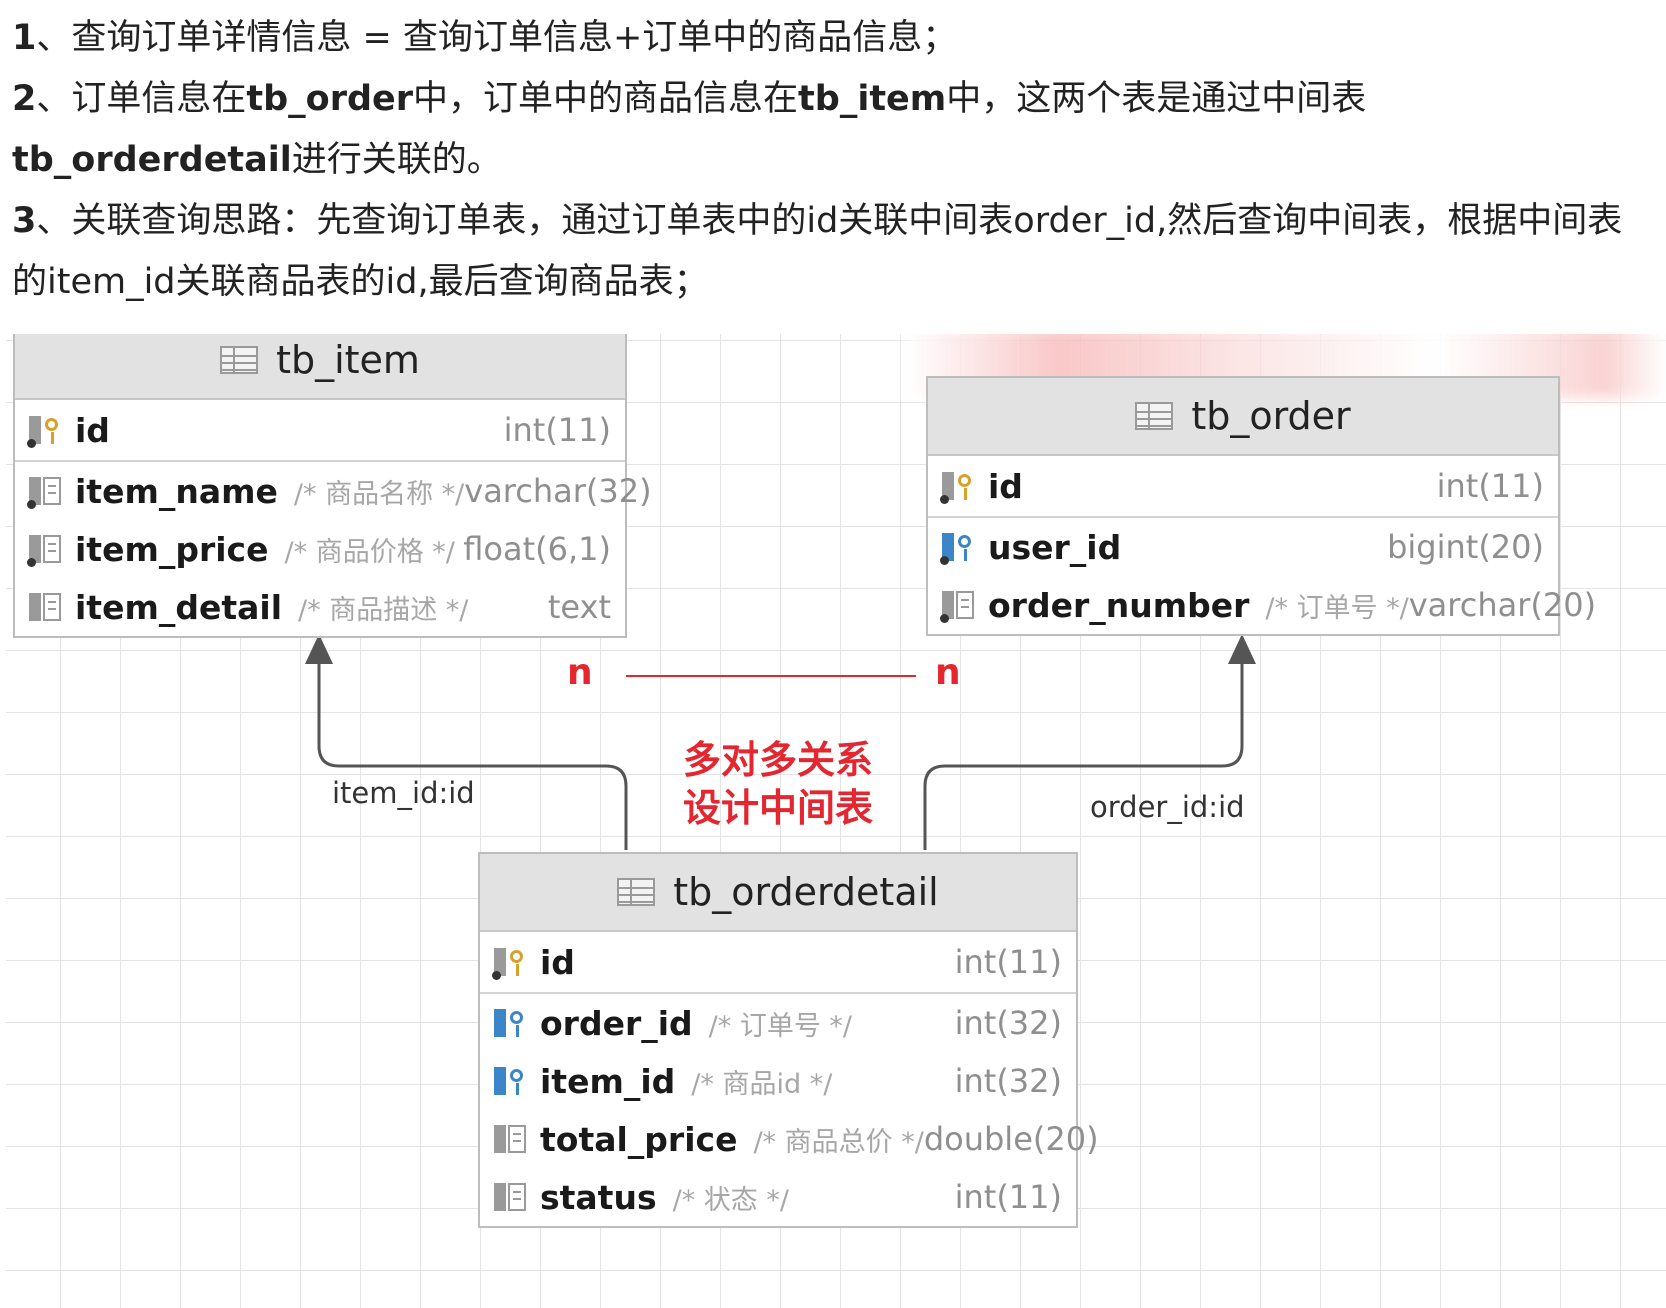 This screenshot has height=1308, width=1666. Describe the element at coordinates (777, 760) in the screenshot. I see `note-line-1: 多对多关系` at that location.